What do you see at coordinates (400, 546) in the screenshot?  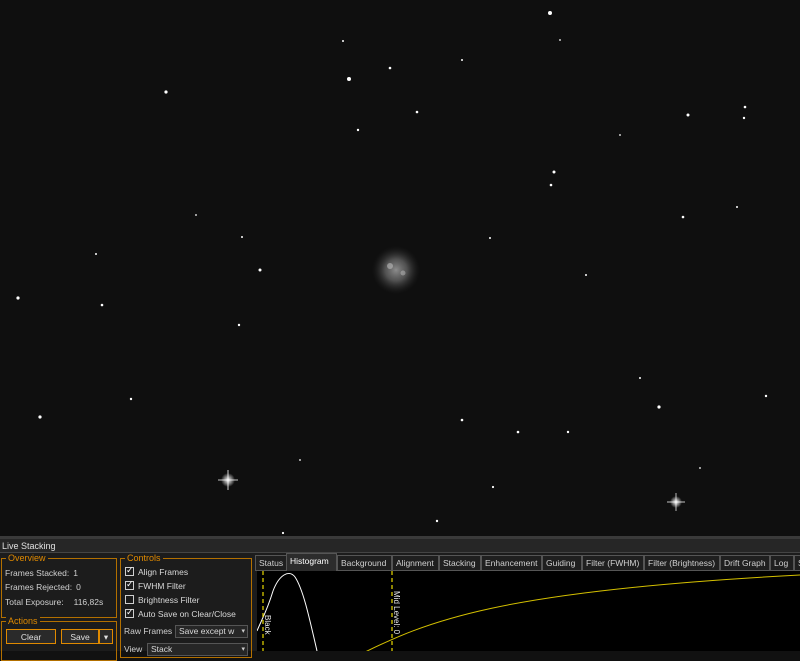 I see `panel-title: Live Stacking` at bounding box center [400, 546].